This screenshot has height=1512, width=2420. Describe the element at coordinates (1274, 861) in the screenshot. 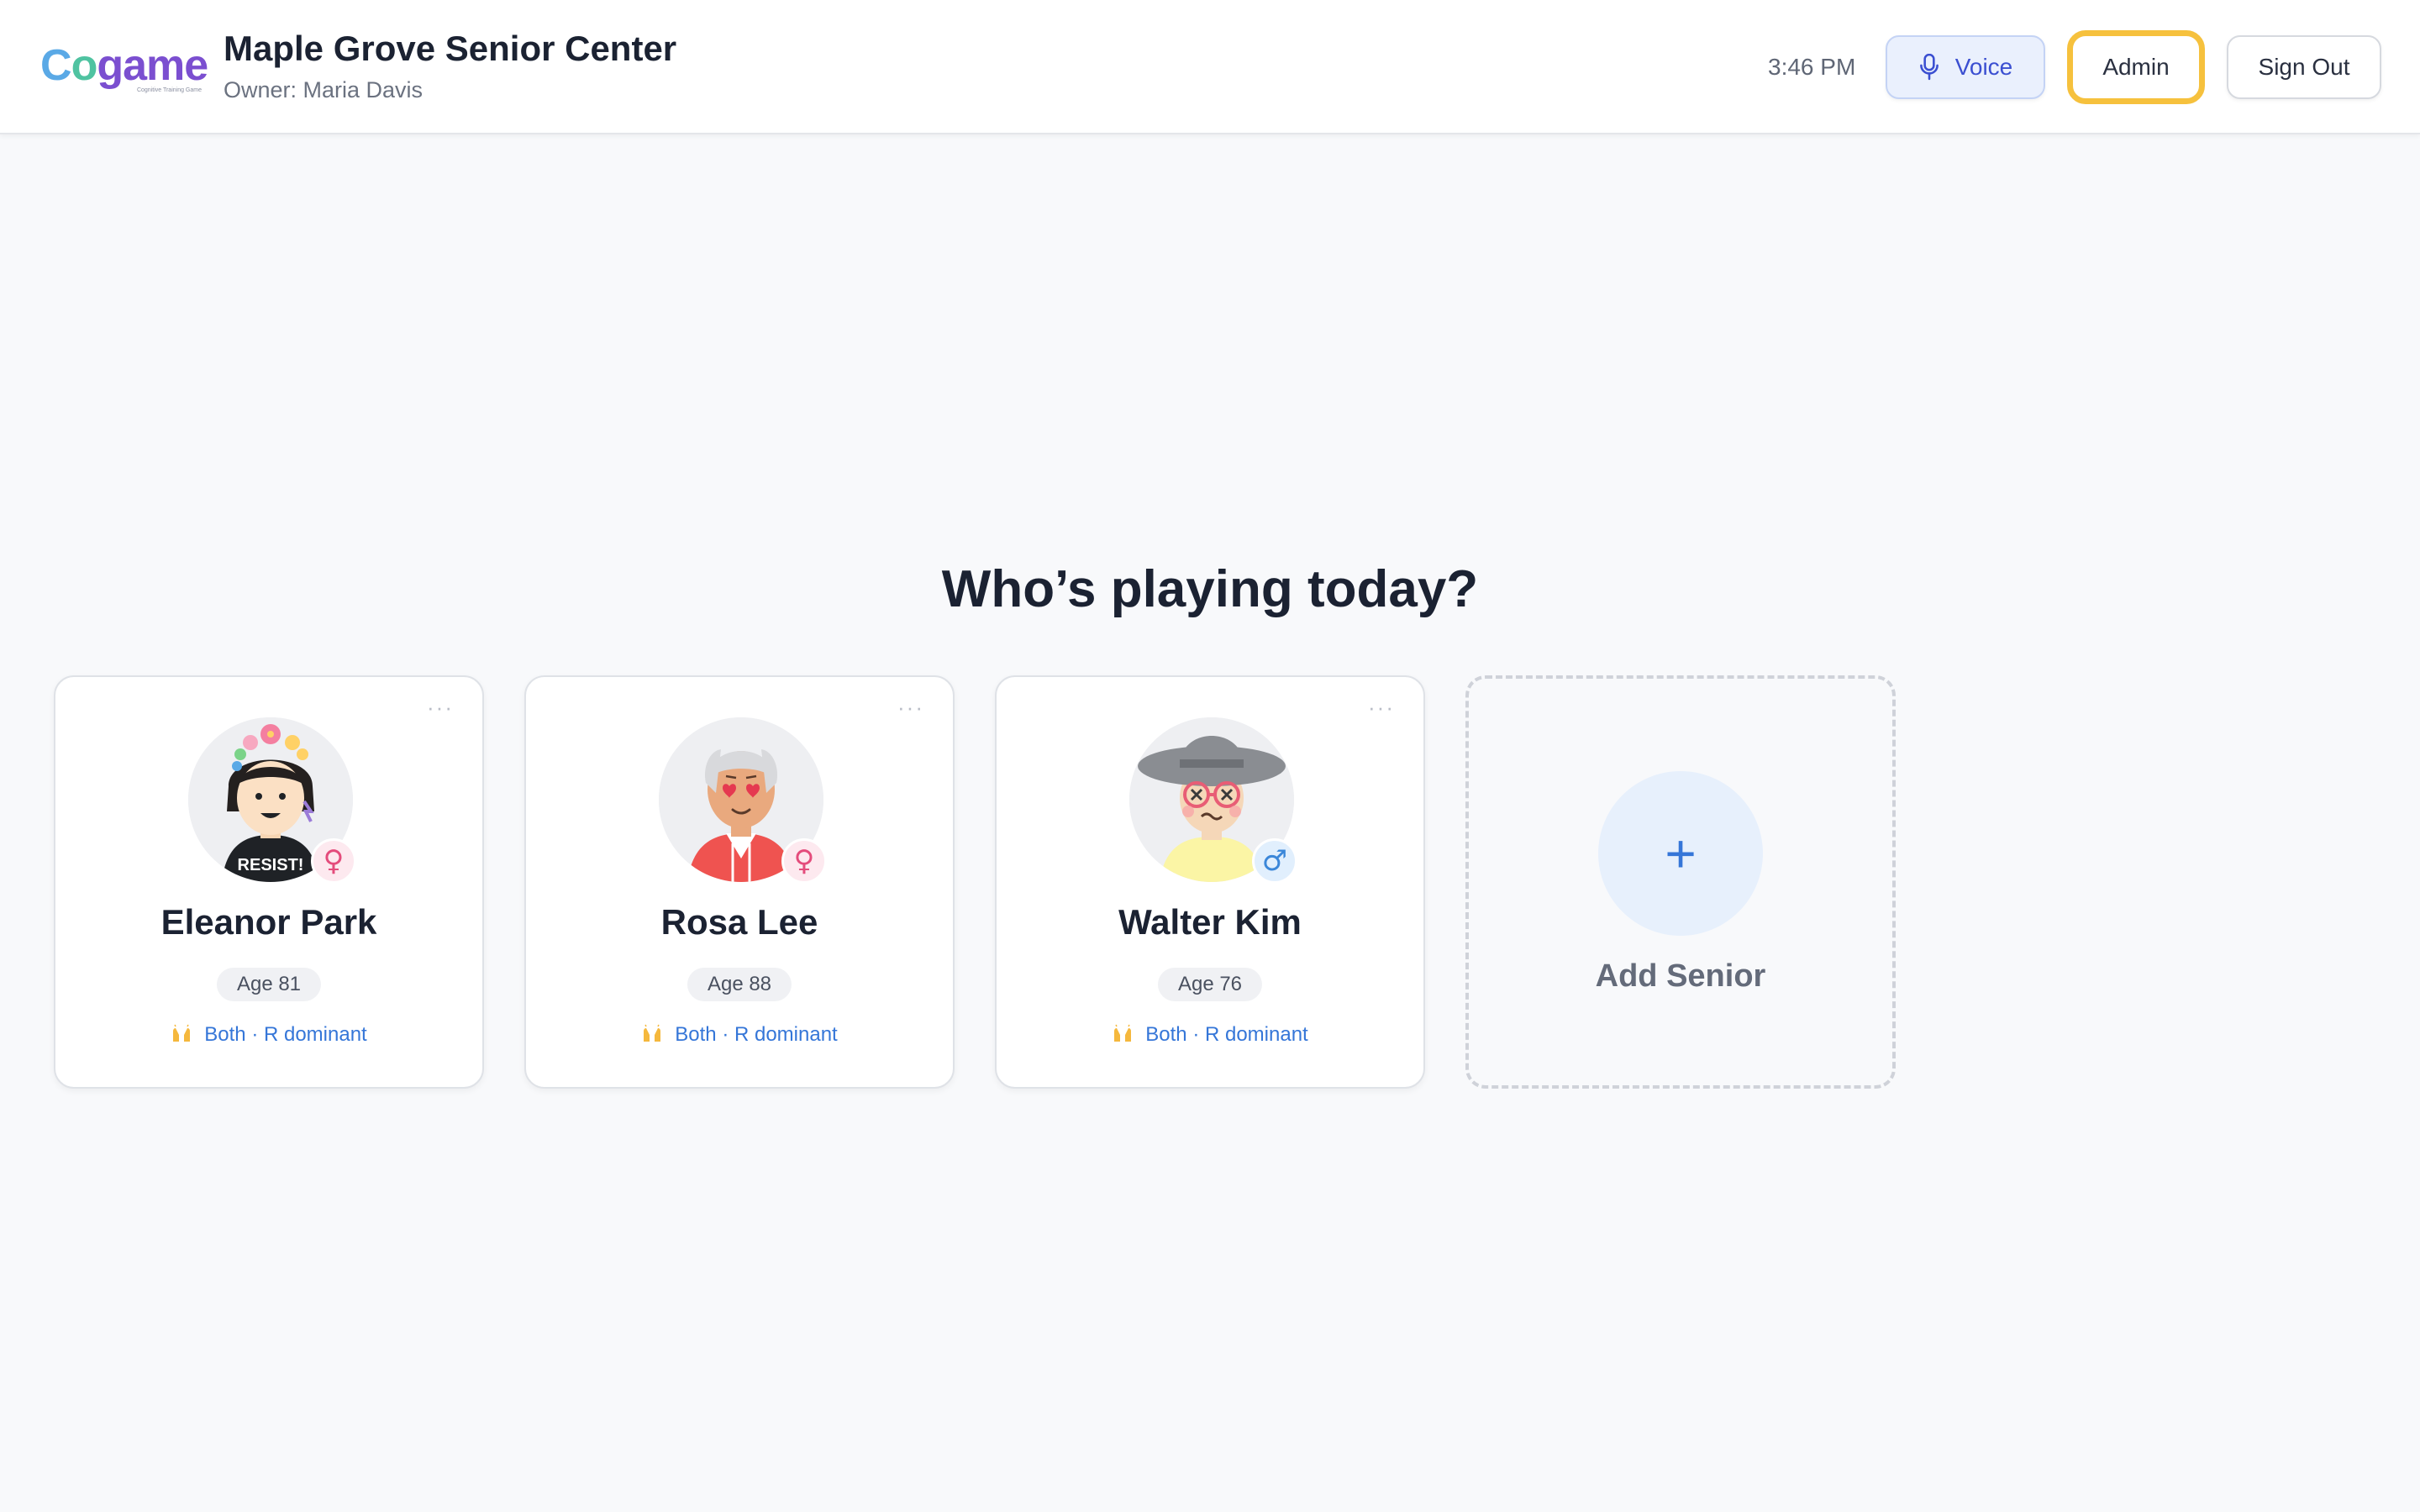

I see `male-icon: ♂` at that location.